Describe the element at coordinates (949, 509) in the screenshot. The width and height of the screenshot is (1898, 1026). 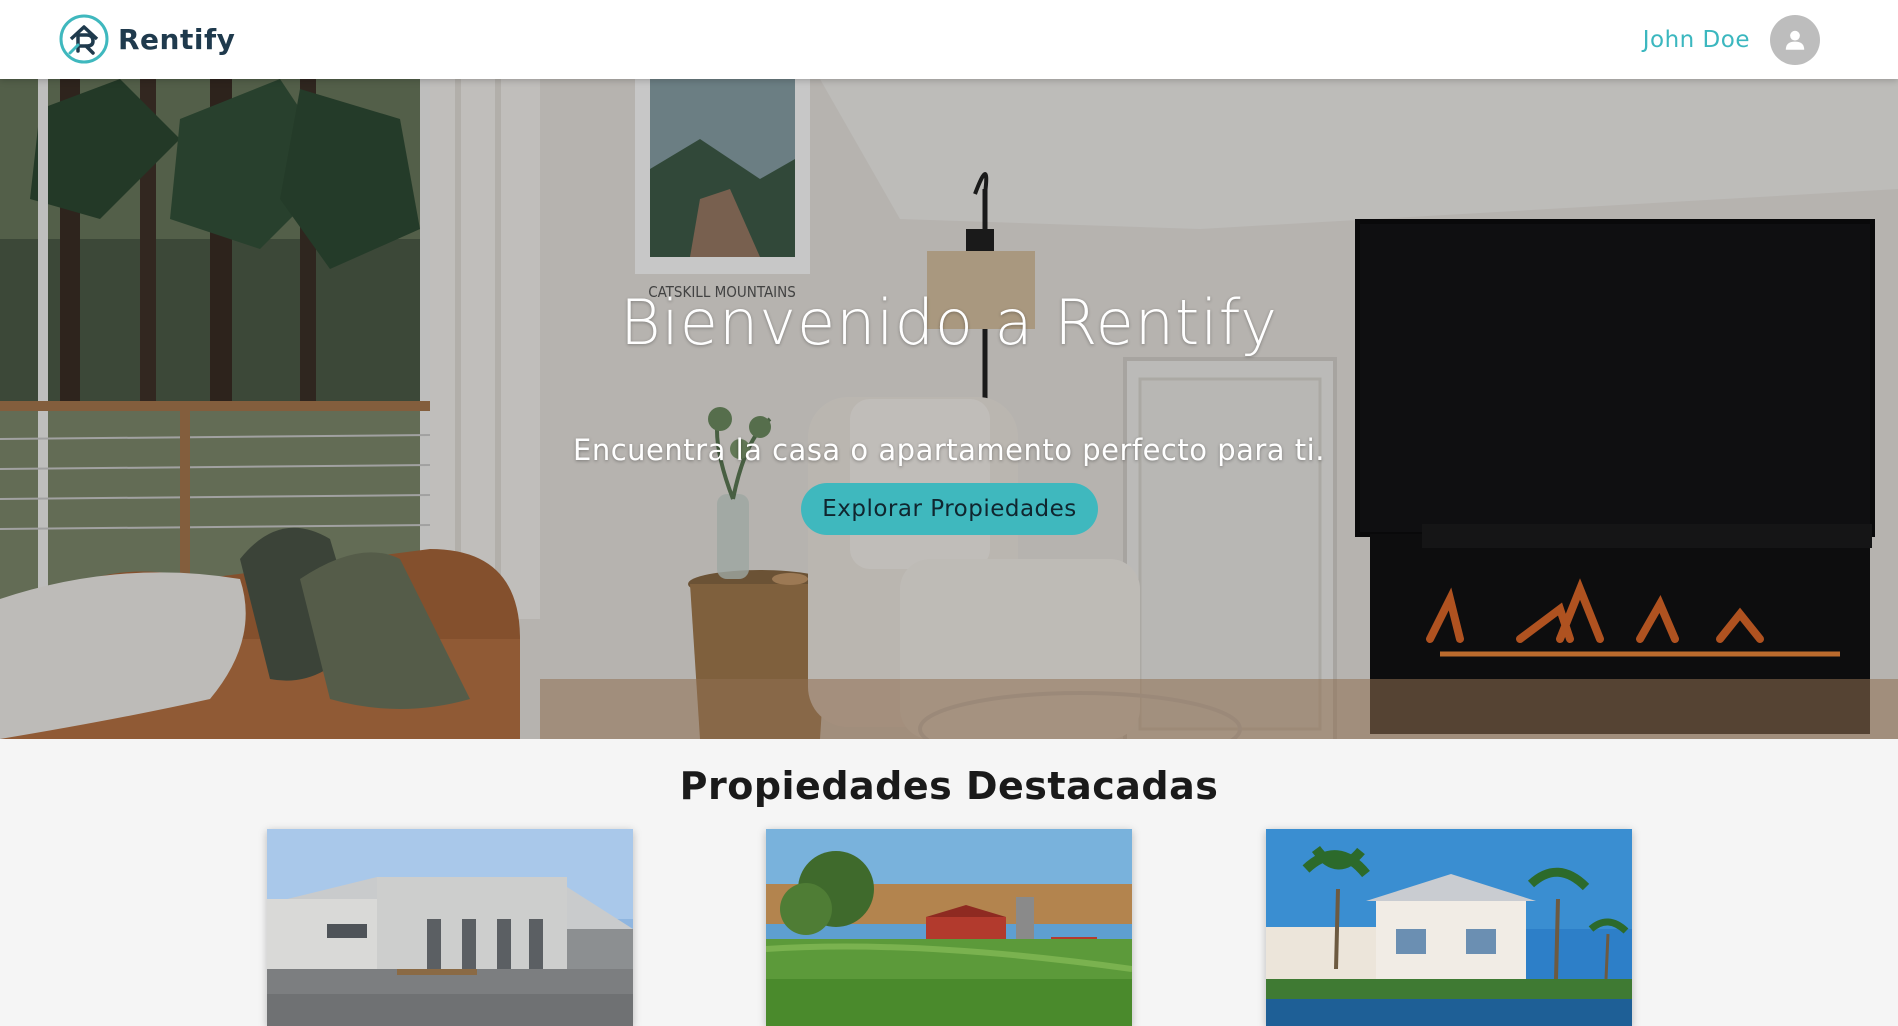
I see `explore-properties-button: Explorar Propiedades` at that location.